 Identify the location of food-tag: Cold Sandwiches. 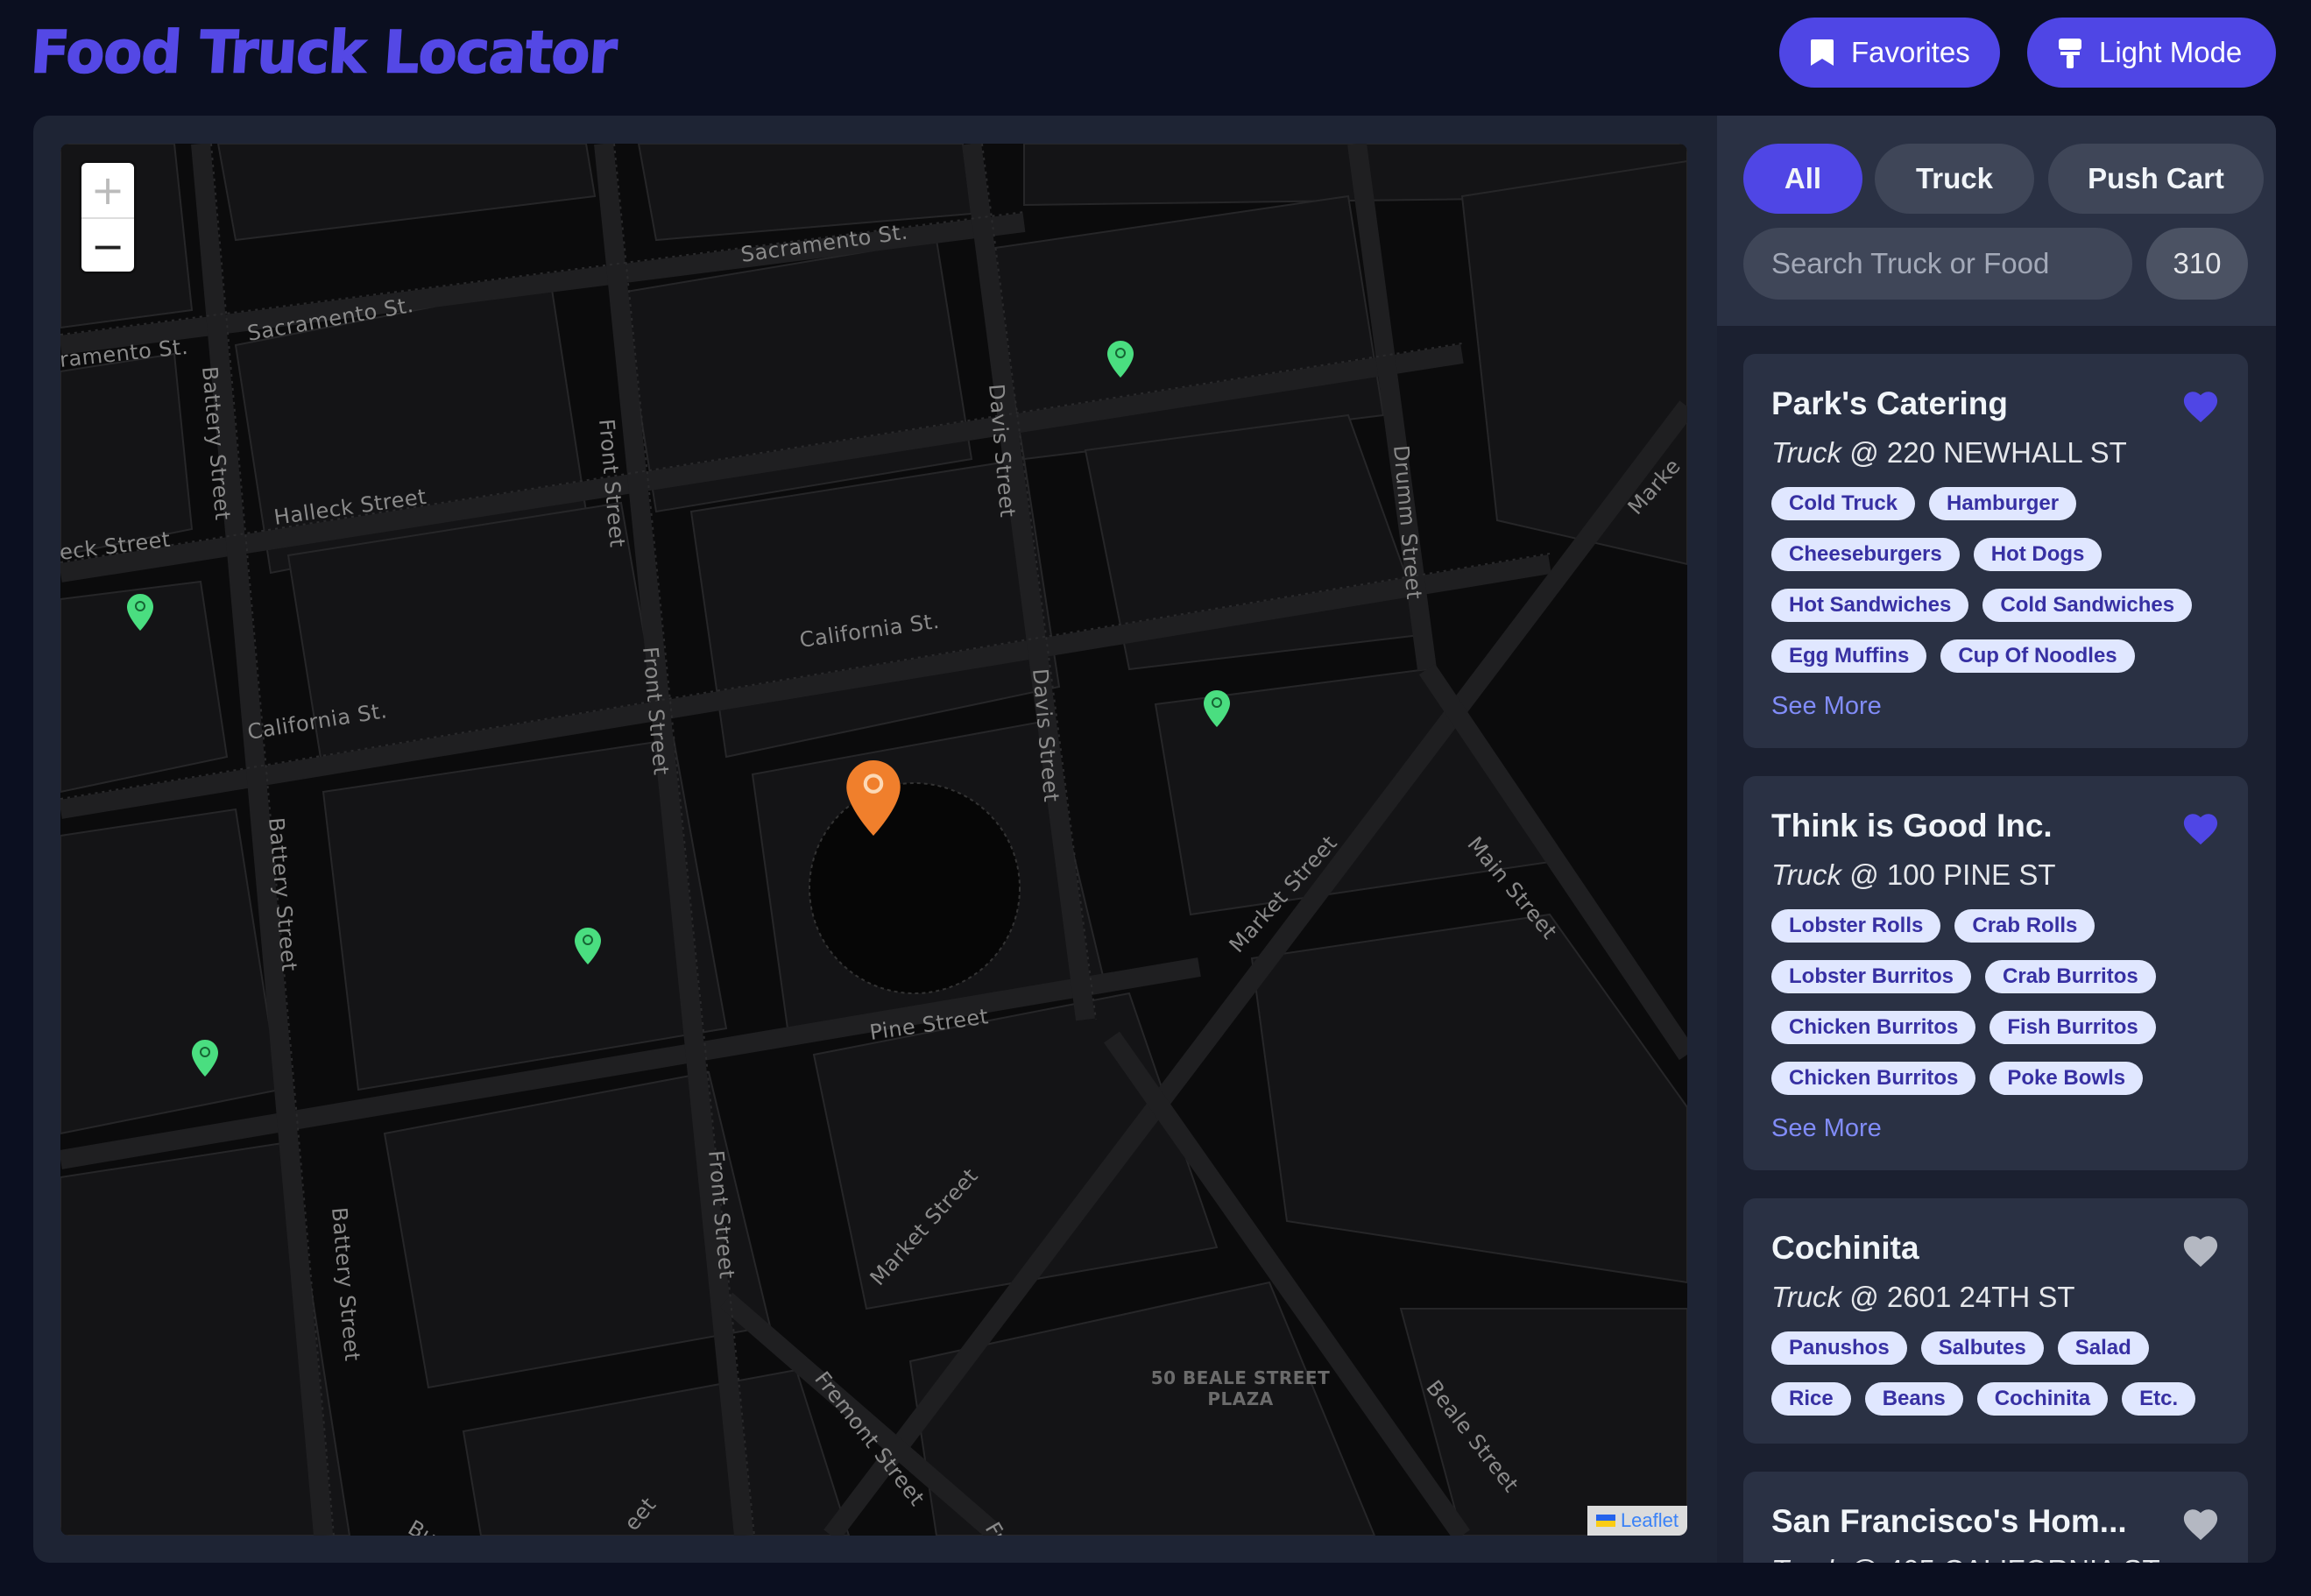
(2088, 605).